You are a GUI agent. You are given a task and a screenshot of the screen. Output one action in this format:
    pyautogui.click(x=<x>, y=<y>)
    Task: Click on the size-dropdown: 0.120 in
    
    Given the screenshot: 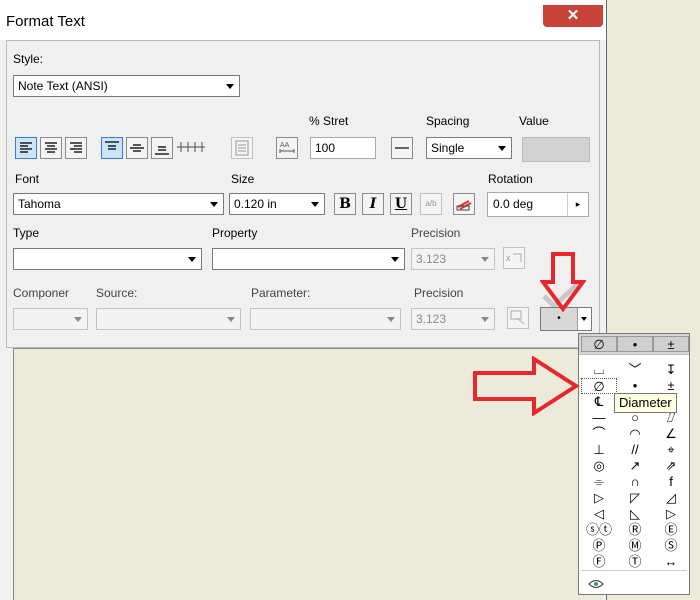 What is the action you would take?
    pyautogui.click(x=277, y=204)
    